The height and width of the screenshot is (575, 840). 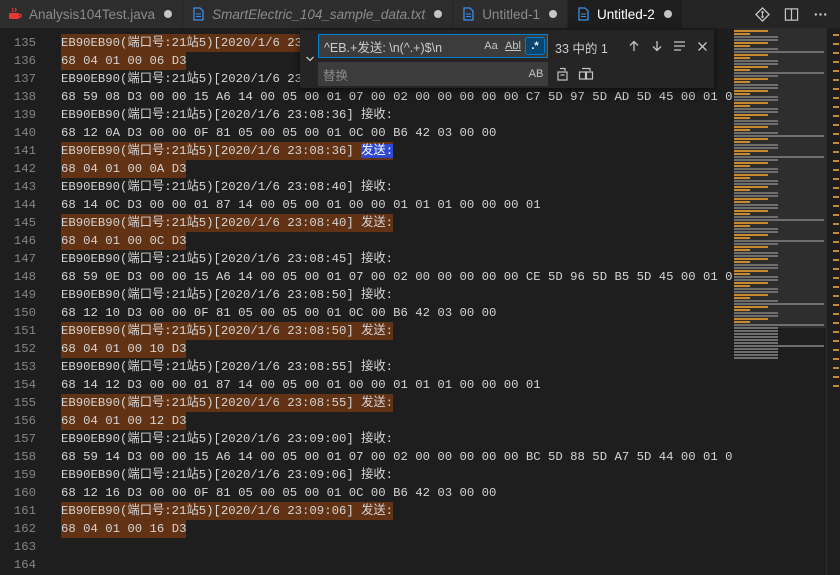 I want to click on vertical-scrollbar, so click(x=833, y=301).